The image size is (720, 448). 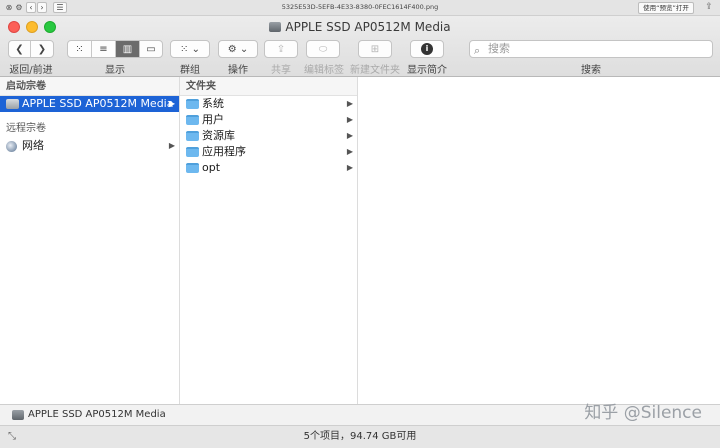 I want to click on folder-label: 应用程序, so click(x=224, y=151).